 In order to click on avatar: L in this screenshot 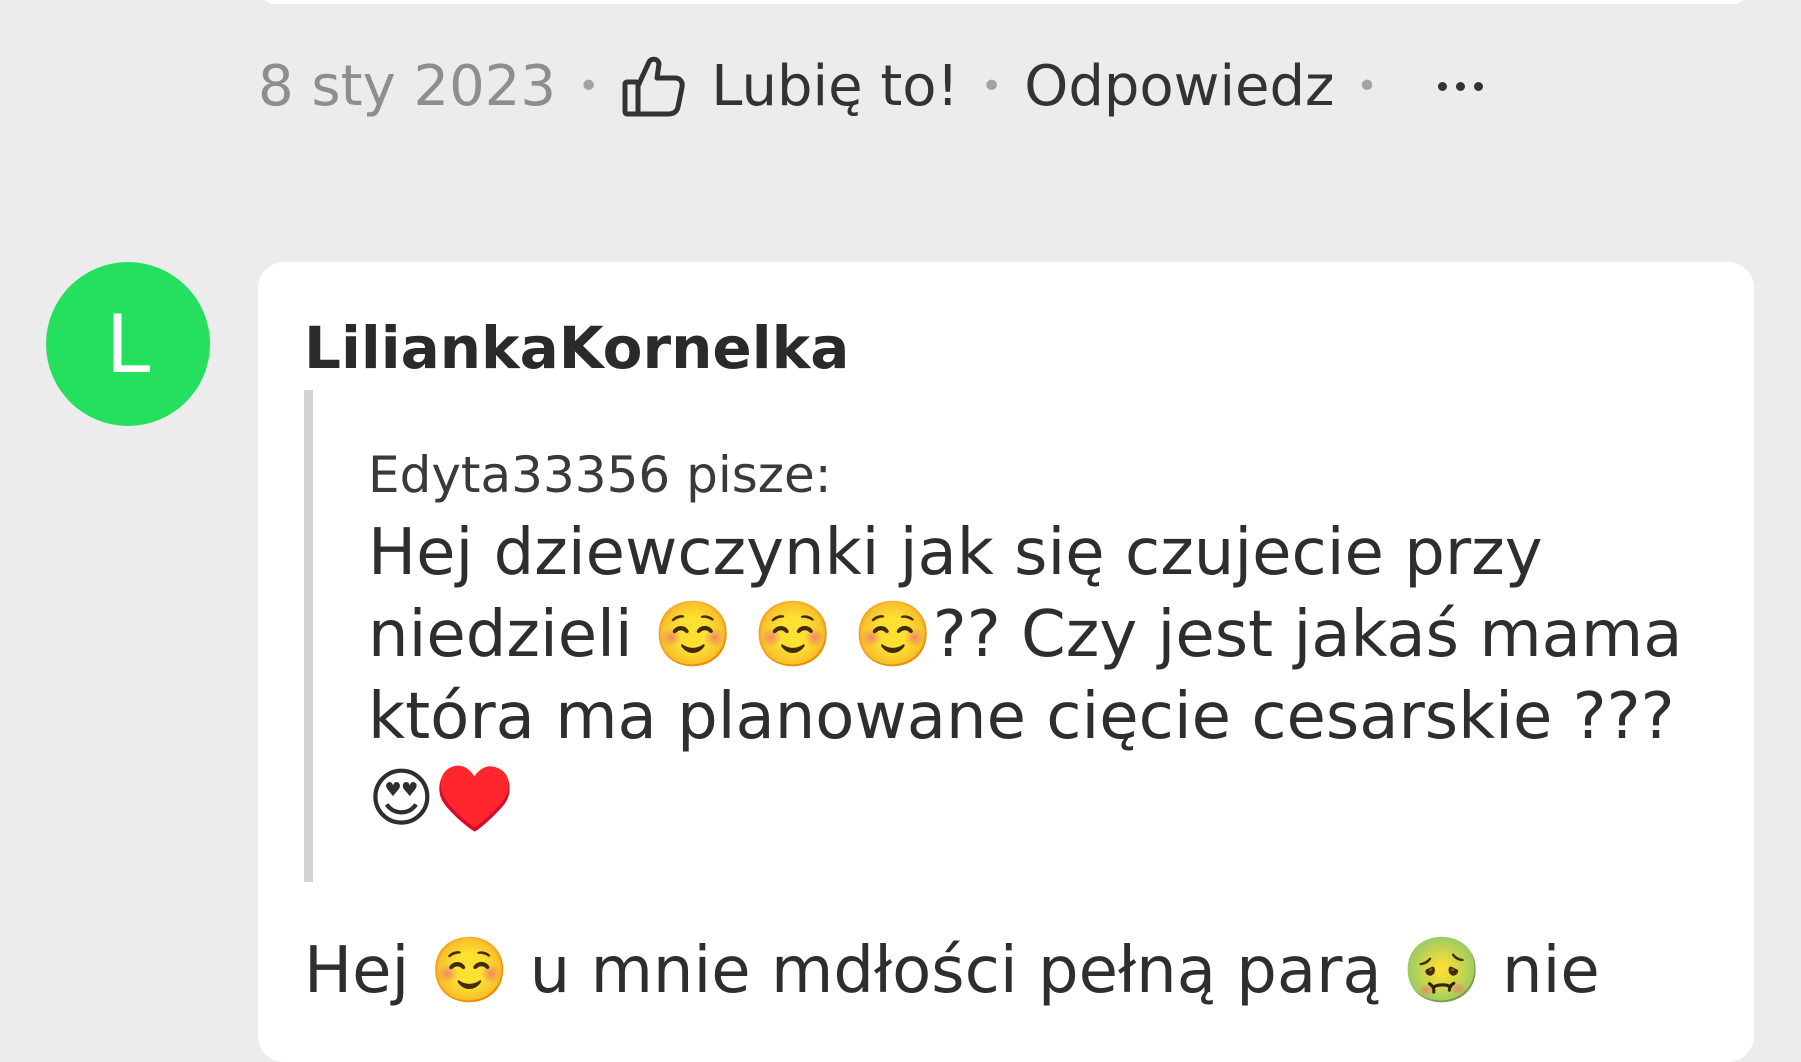, I will do `click(128, 344)`.